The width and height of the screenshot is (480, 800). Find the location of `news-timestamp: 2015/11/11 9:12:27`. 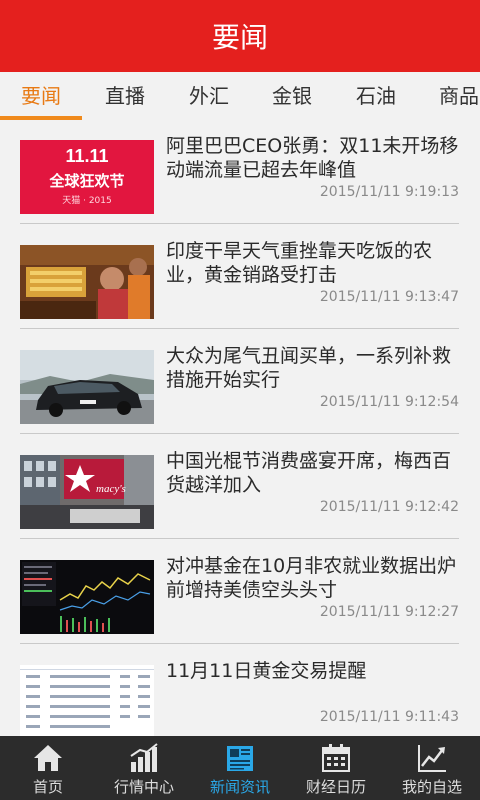

news-timestamp: 2015/11/11 9:12:27 is located at coordinates (389, 612).